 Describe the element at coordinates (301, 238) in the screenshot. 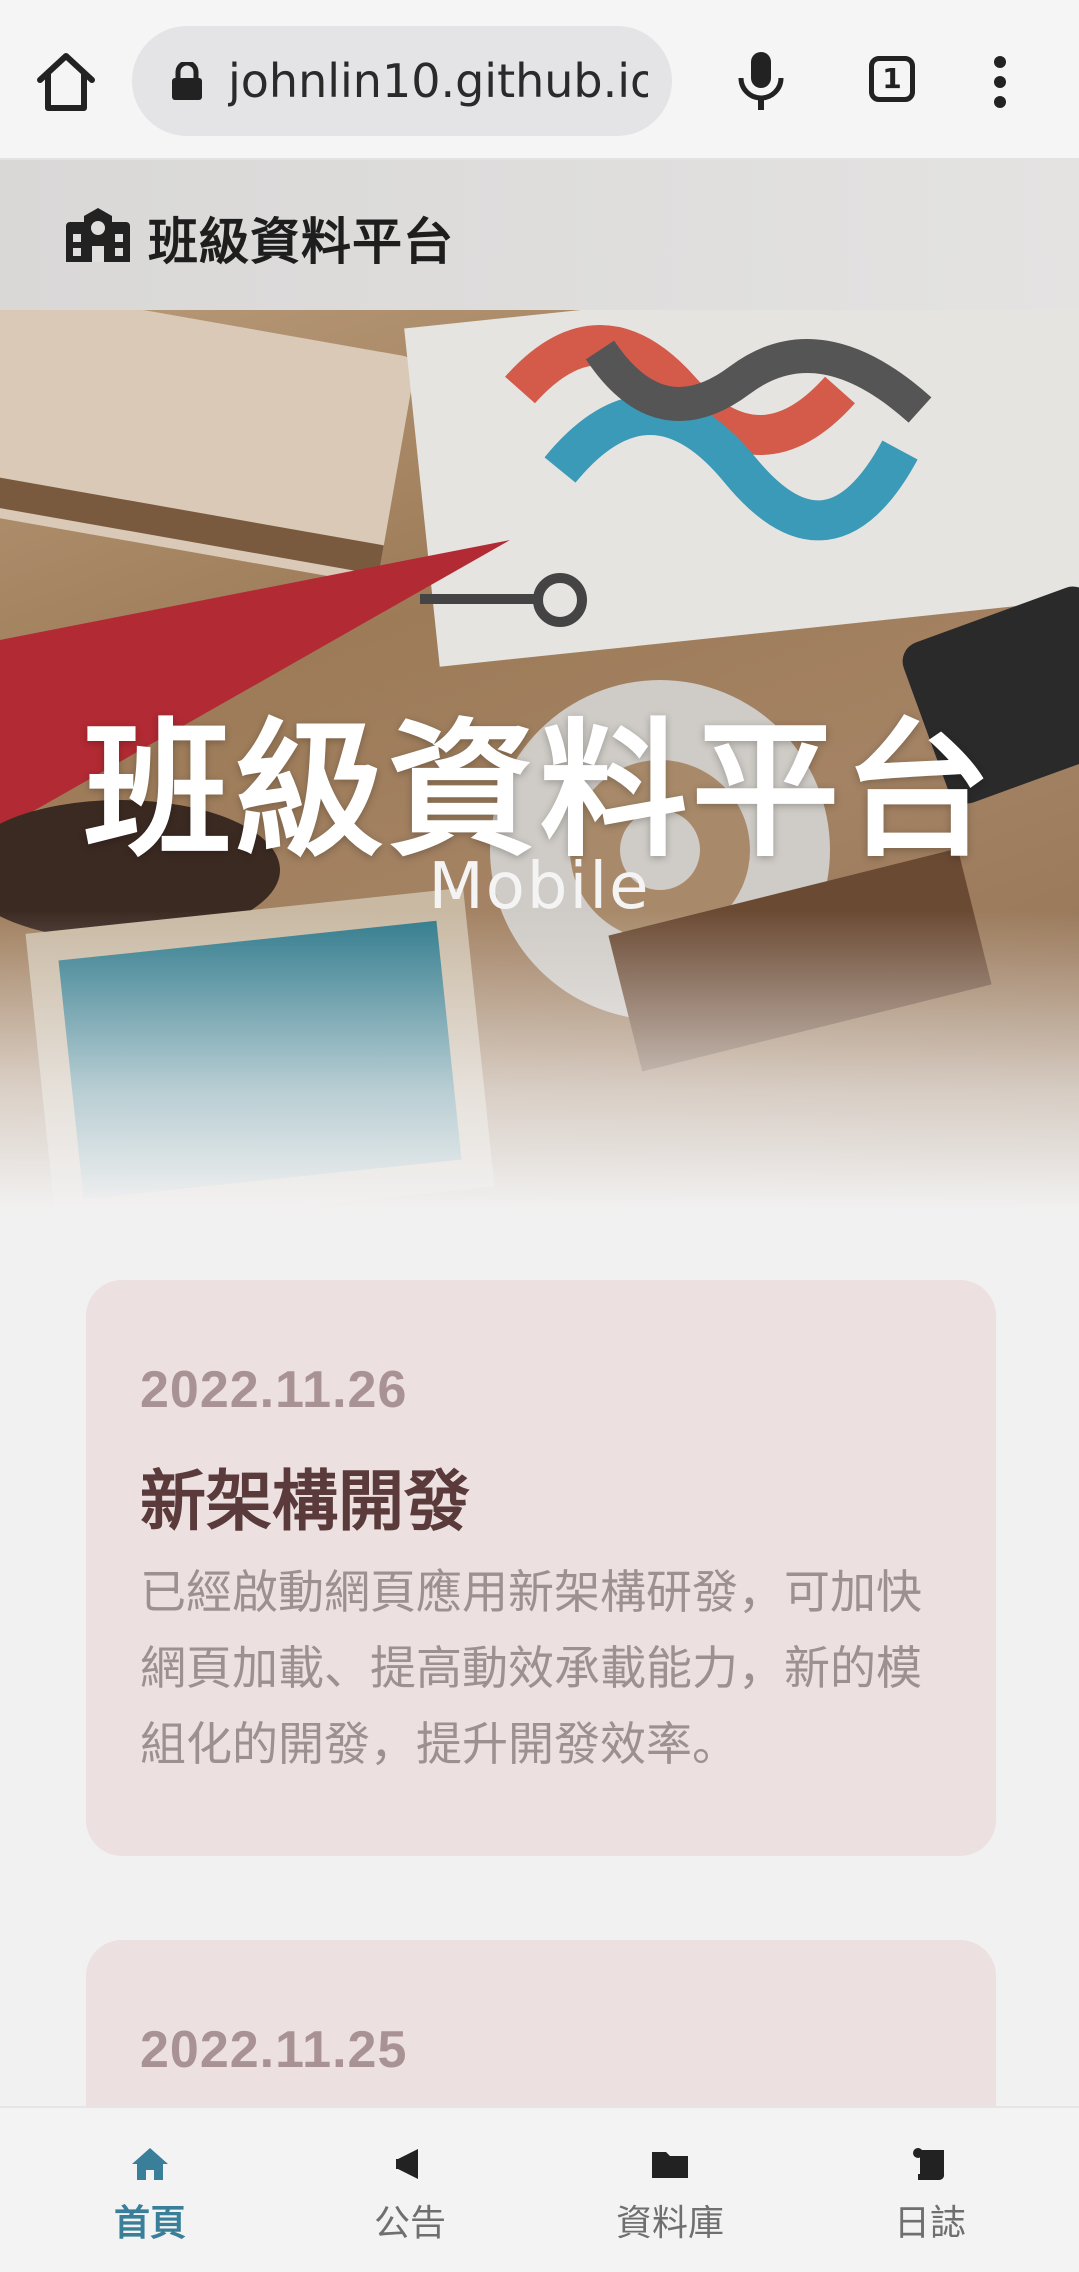

I see `site-brand: 班級資料平台` at that location.